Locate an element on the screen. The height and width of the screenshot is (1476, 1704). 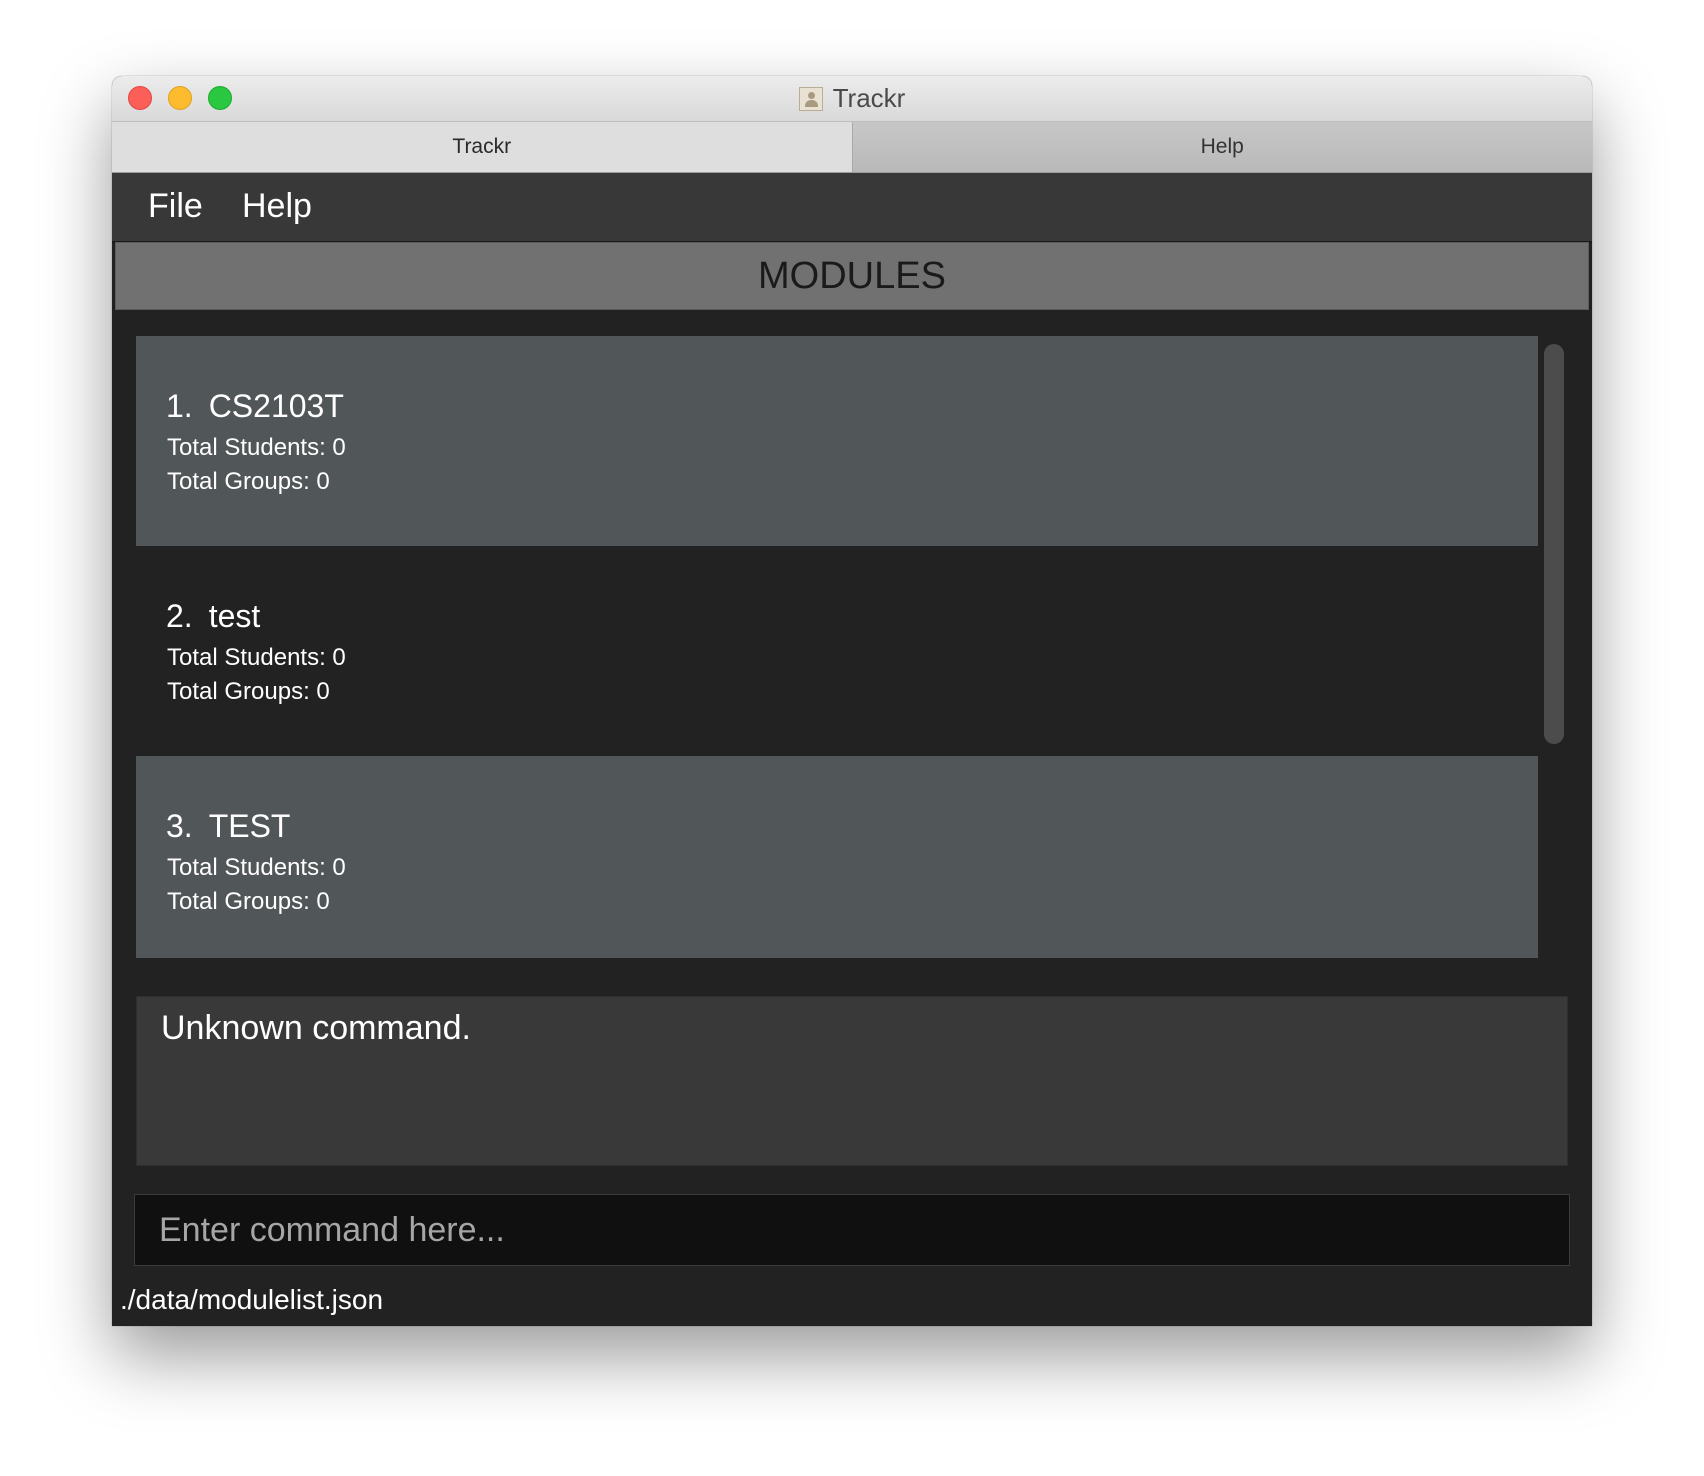
menu-bar: File Help is located at coordinates (852, 208).